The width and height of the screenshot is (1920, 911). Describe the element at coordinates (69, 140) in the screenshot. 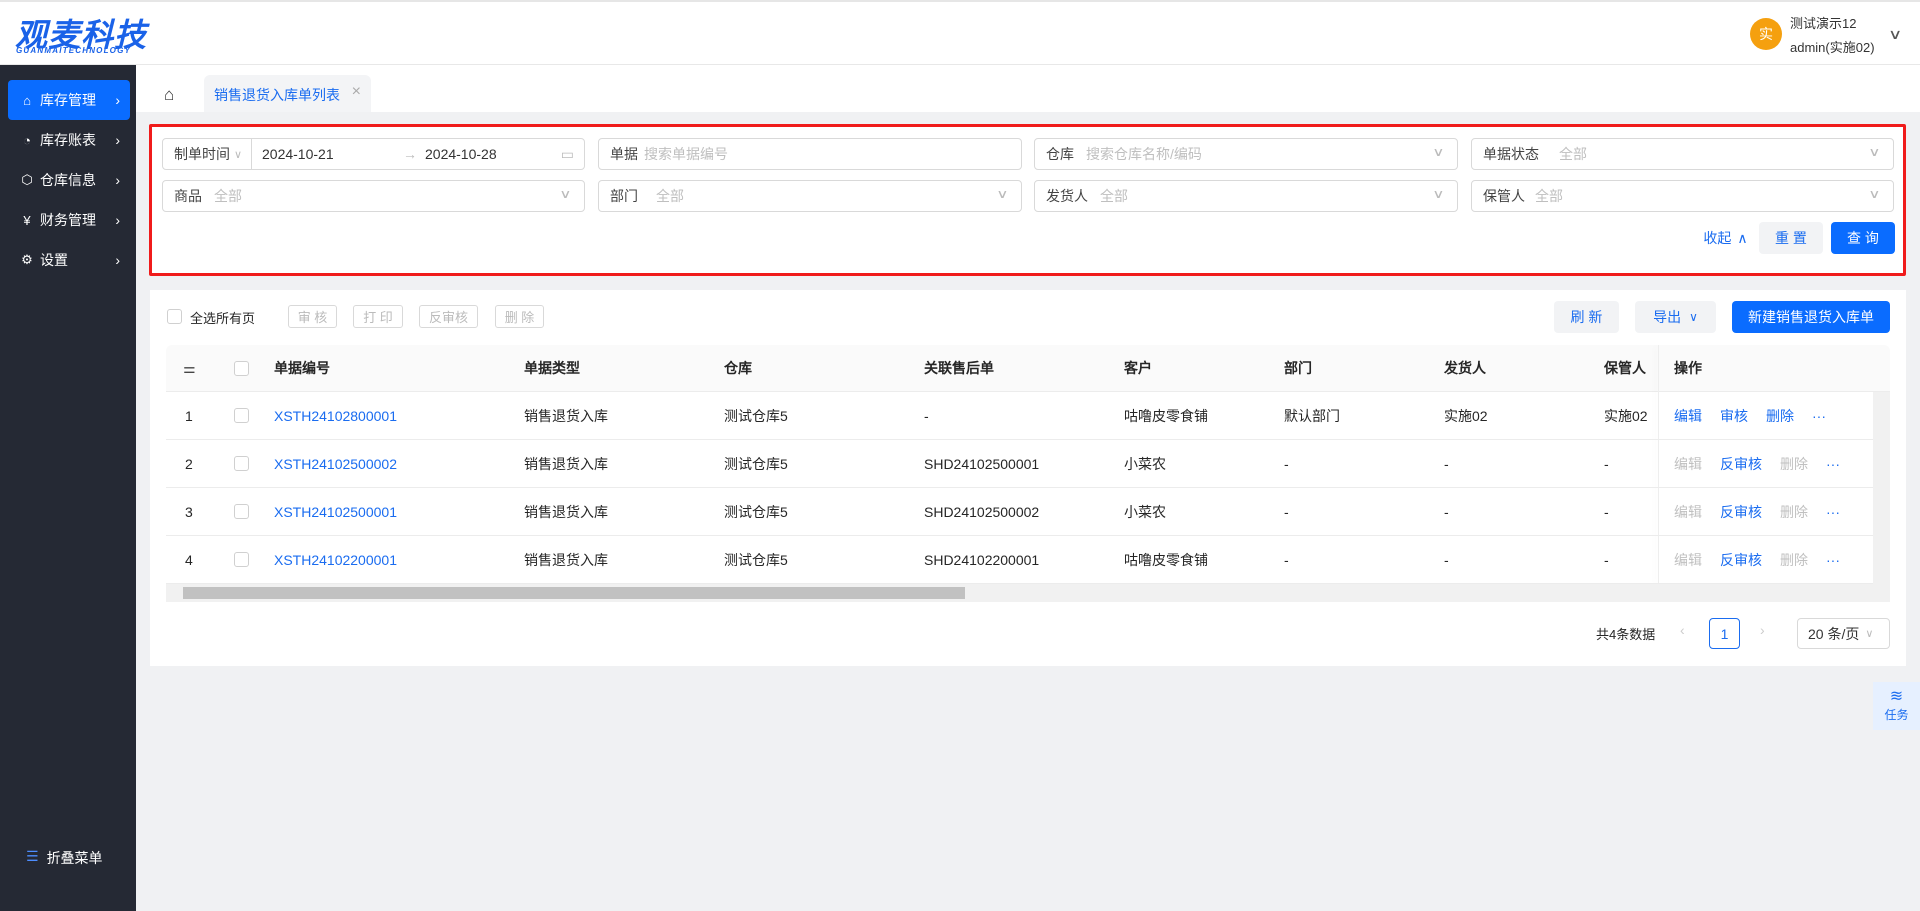

I see `sidebar-item-inventory-report: ◔ 库存账表 ›` at that location.